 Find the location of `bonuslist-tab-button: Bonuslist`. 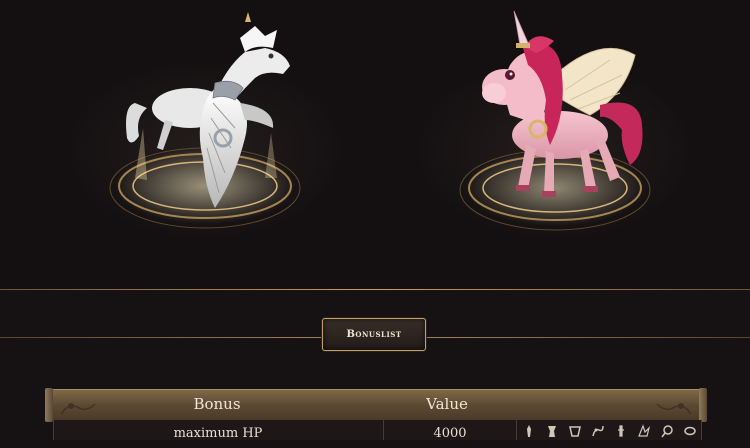

bonuslist-tab-button: Bonuslist is located at coordinates (374, 334).